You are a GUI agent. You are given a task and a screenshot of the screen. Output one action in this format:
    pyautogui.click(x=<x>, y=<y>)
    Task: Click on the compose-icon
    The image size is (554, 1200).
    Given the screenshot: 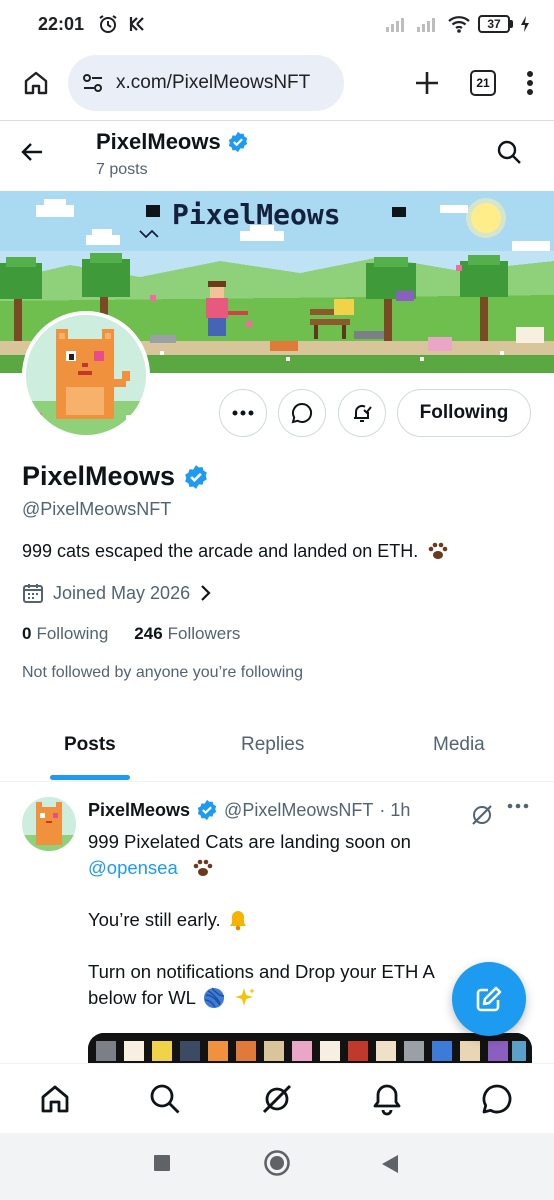 What is the action you would take?
    pyautogui.click(x=489, y=999)
    